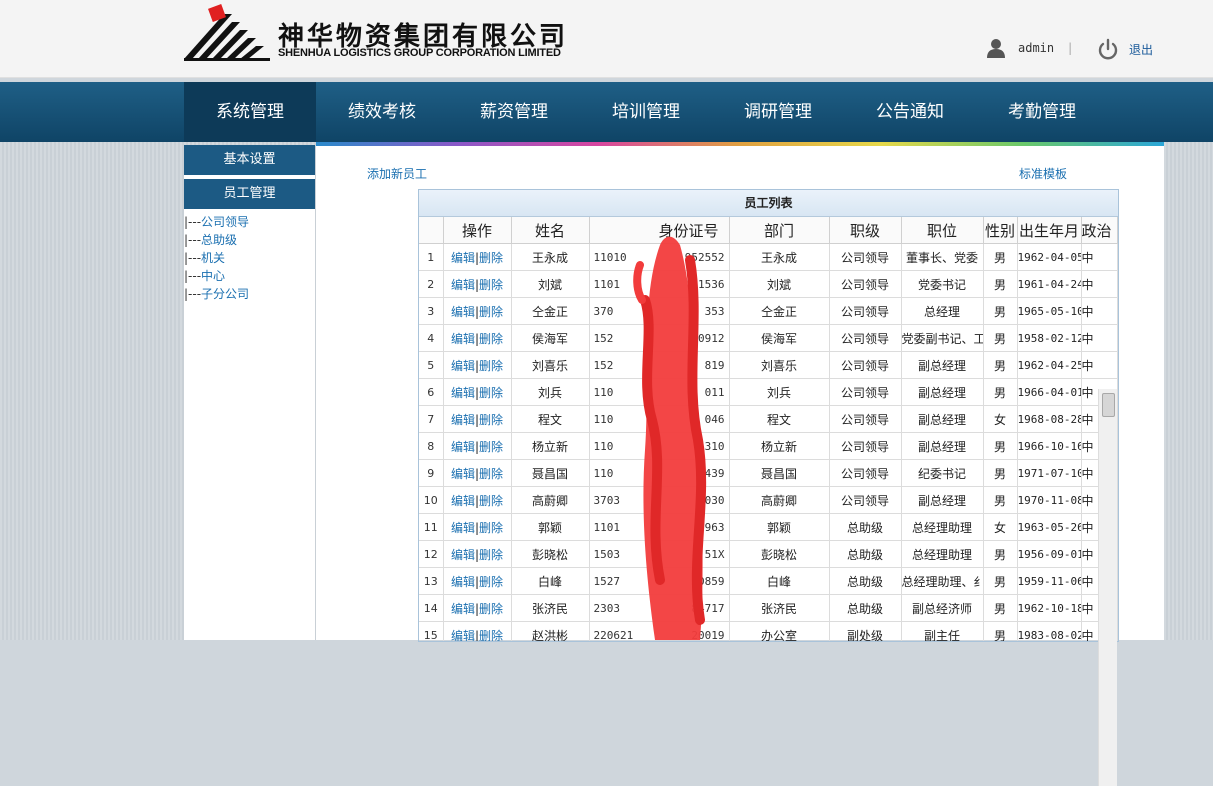  Describe the element at coordinates (996, 48) in the screenshot. I see `user-icon` at that location.